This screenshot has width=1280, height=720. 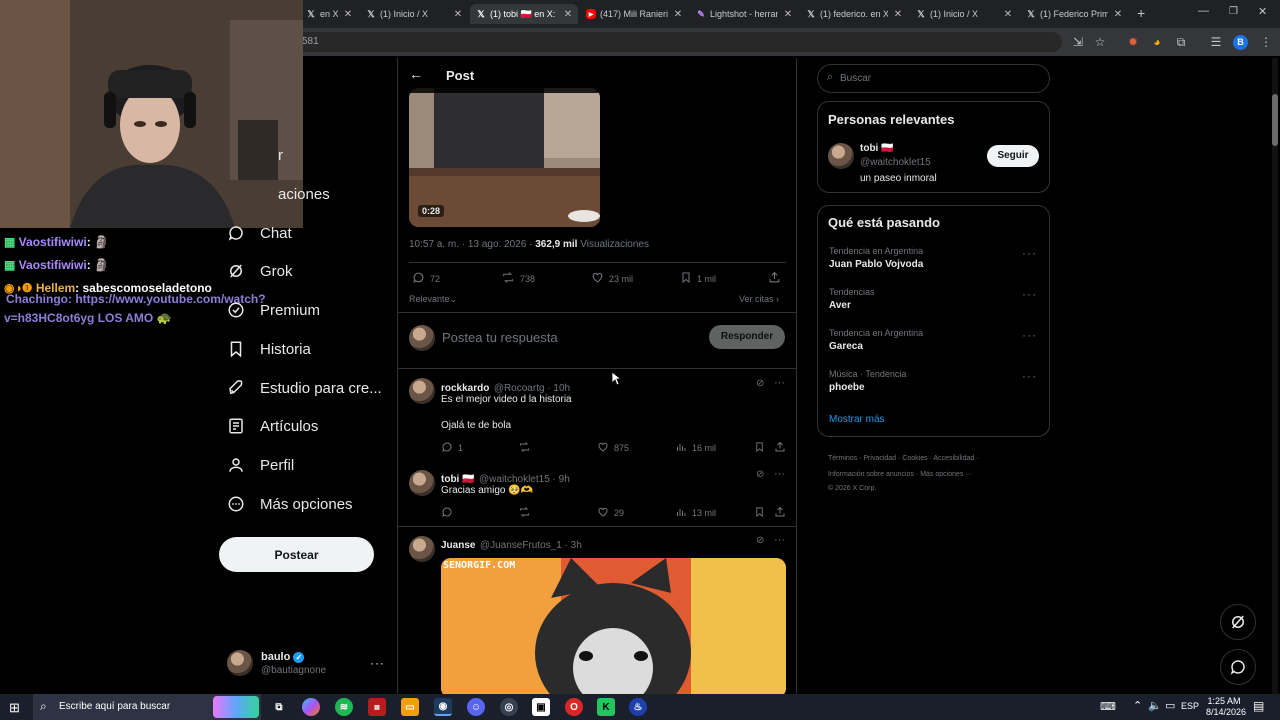 I want to click on extension-icon: ◕, so click(x=1157, y=42).